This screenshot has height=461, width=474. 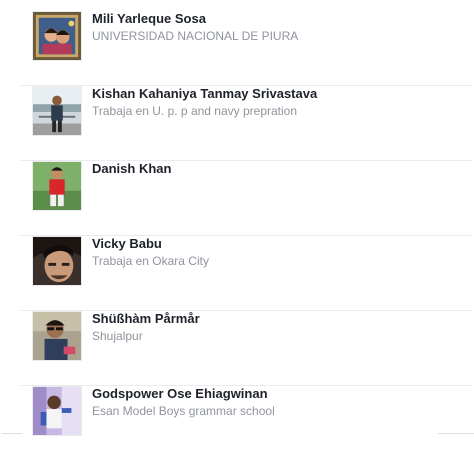 I want to click on subtitle-prefix: Trabaja en, so click(x=122, y=261).